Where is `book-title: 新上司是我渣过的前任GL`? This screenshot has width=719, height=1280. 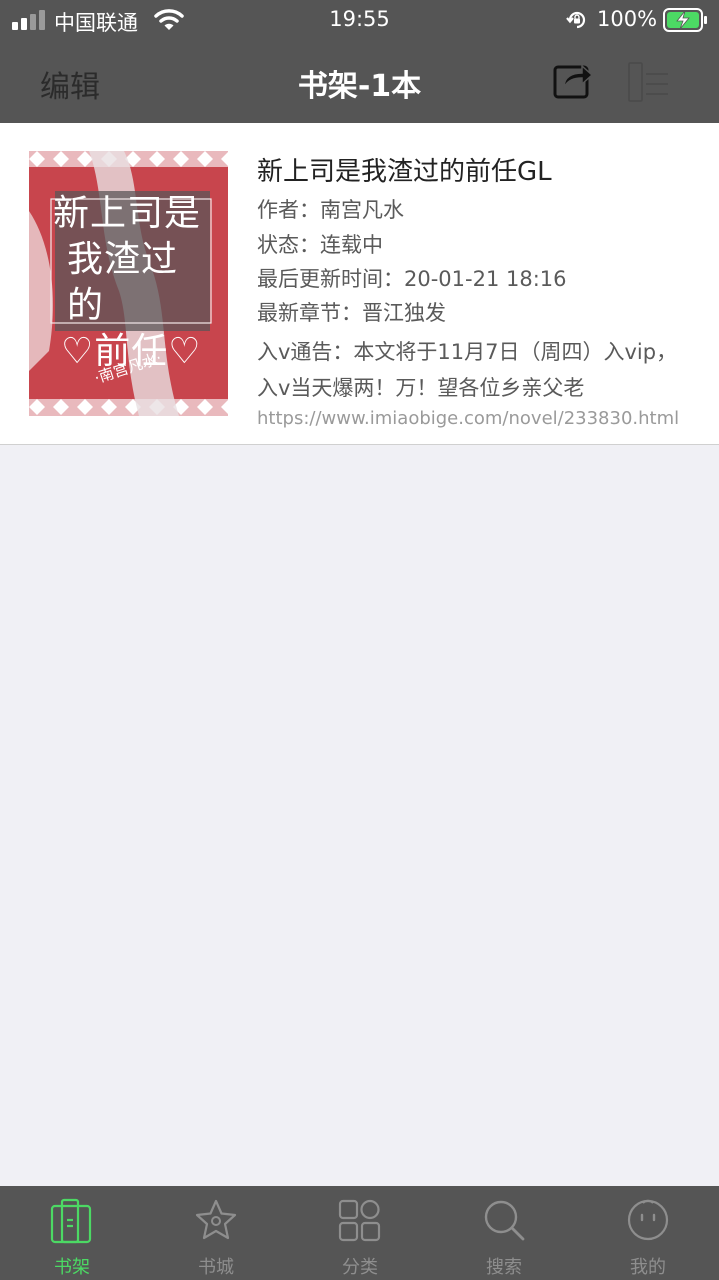
book-title: 新上司是我渣过的前任GL is located at coordinates (404, 169).